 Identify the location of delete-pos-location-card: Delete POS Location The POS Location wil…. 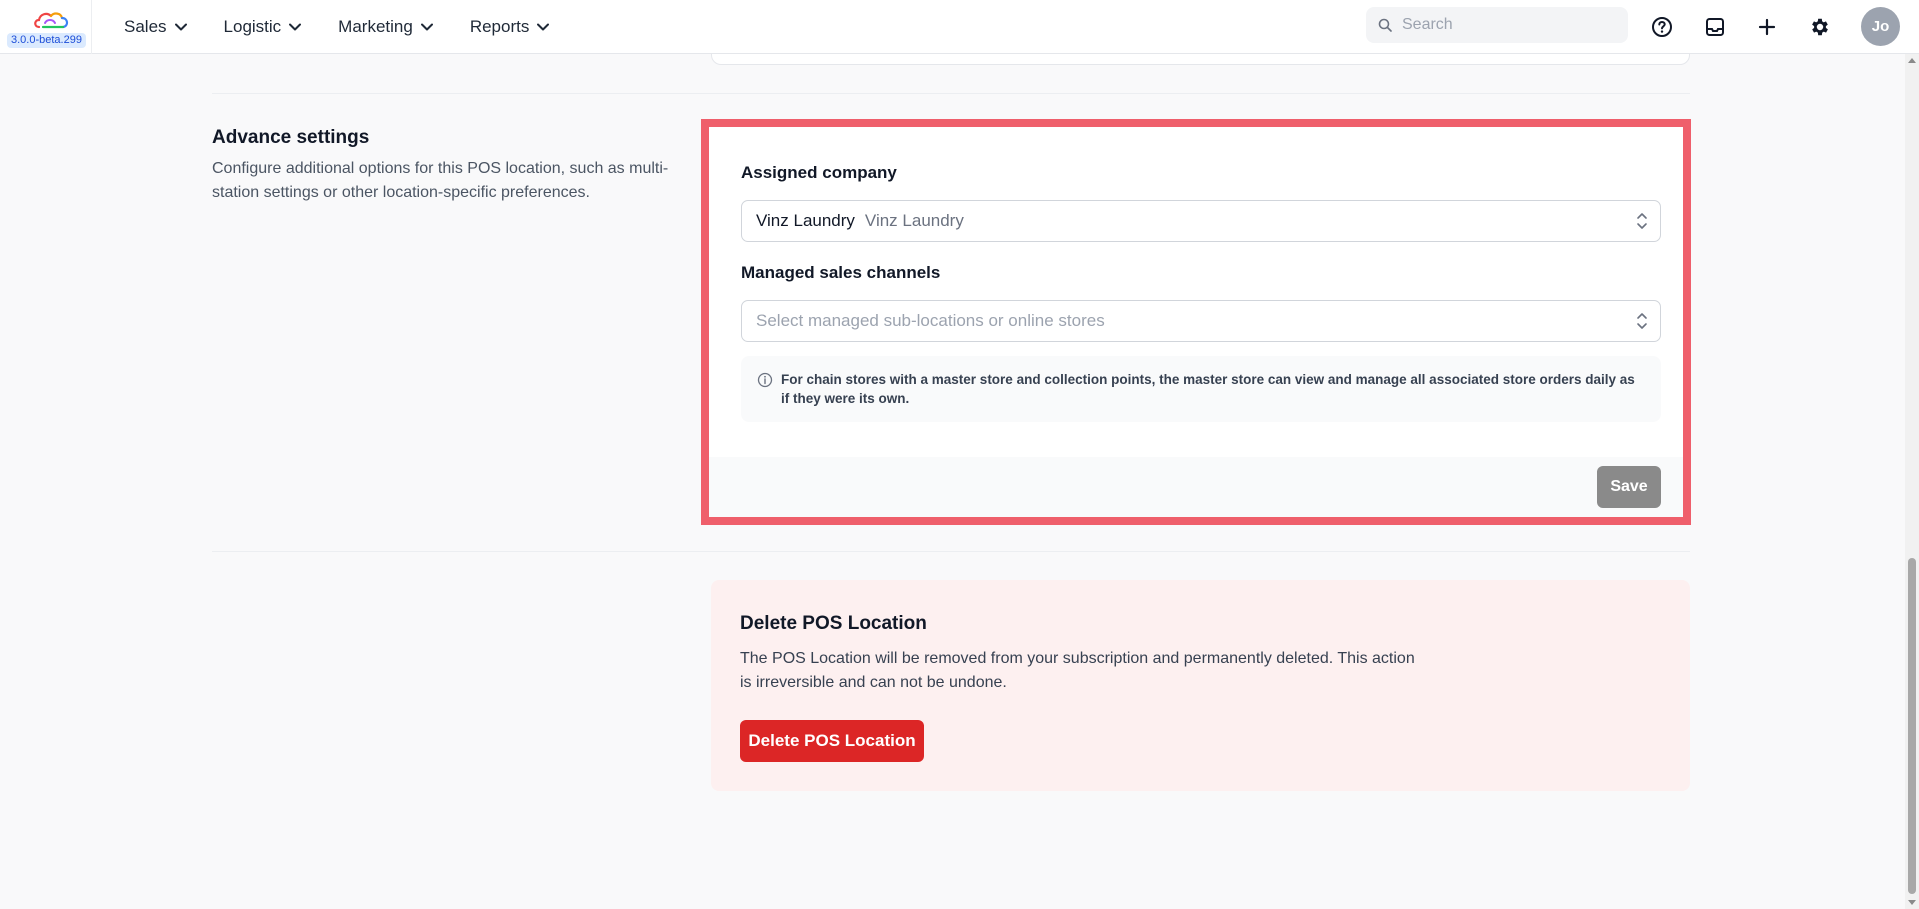
(1200, 685).